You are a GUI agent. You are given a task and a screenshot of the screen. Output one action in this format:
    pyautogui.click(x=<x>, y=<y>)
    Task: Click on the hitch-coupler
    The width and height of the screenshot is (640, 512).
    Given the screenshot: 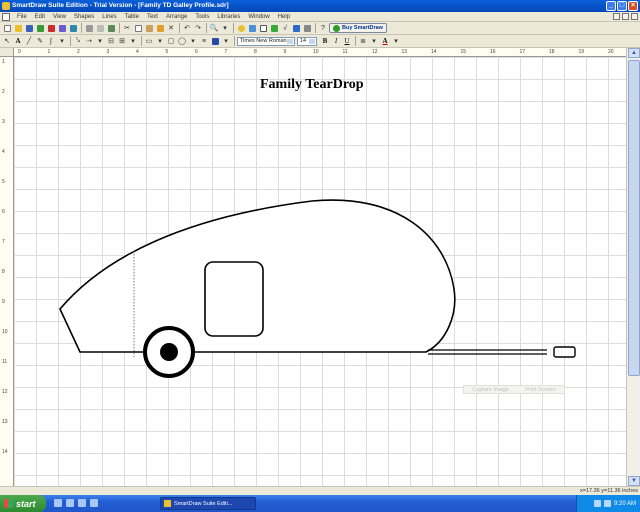 What is the action you would take?
    pyautogui.click(x=564, y=352)
    